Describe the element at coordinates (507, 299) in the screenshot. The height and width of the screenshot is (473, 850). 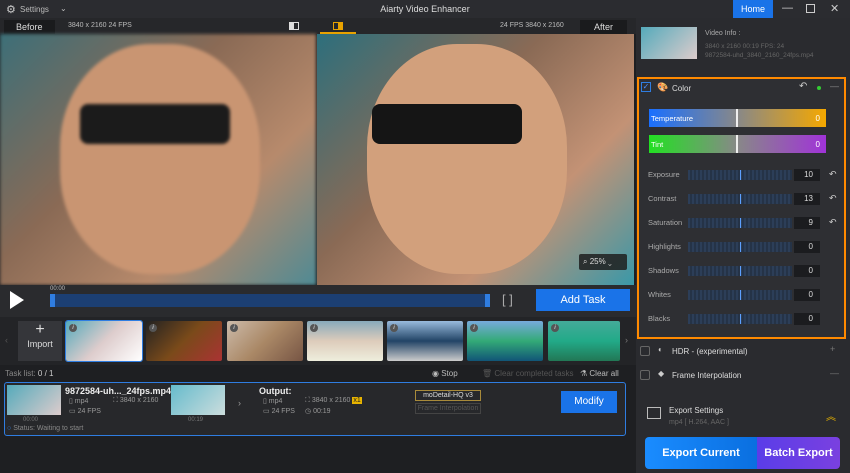
I see `bracket-icon: [ ]` at that location.